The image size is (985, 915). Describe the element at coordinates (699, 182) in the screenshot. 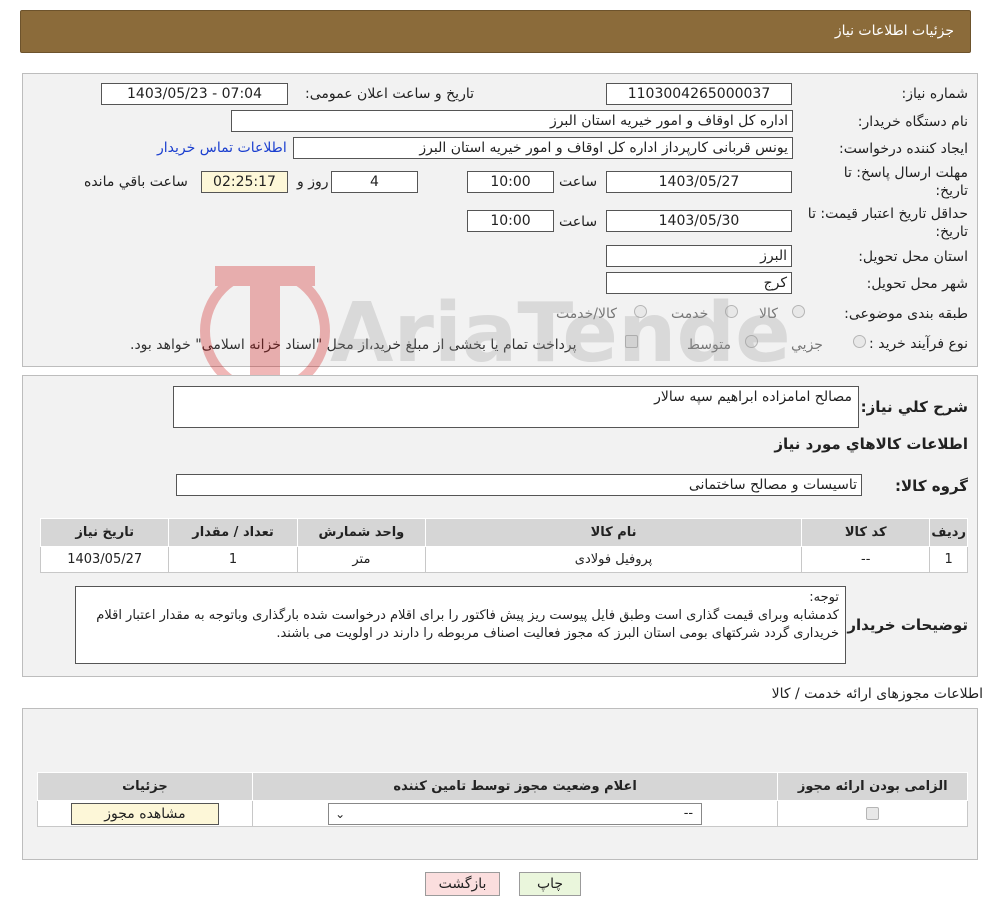

I see `deadline-date-field: 1403/05/27` at that location.